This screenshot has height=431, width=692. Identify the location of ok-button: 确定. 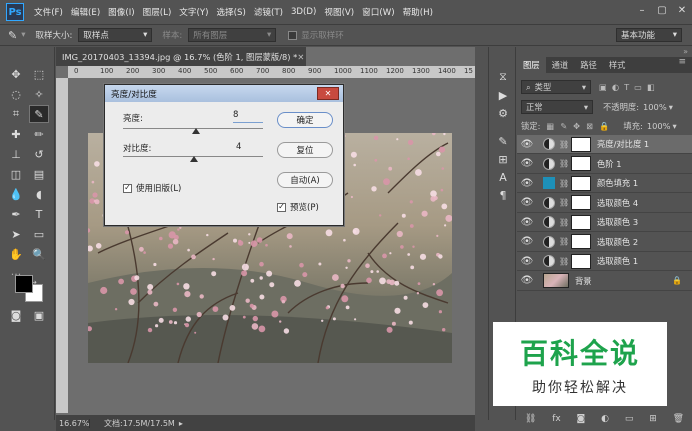
(305, 120).